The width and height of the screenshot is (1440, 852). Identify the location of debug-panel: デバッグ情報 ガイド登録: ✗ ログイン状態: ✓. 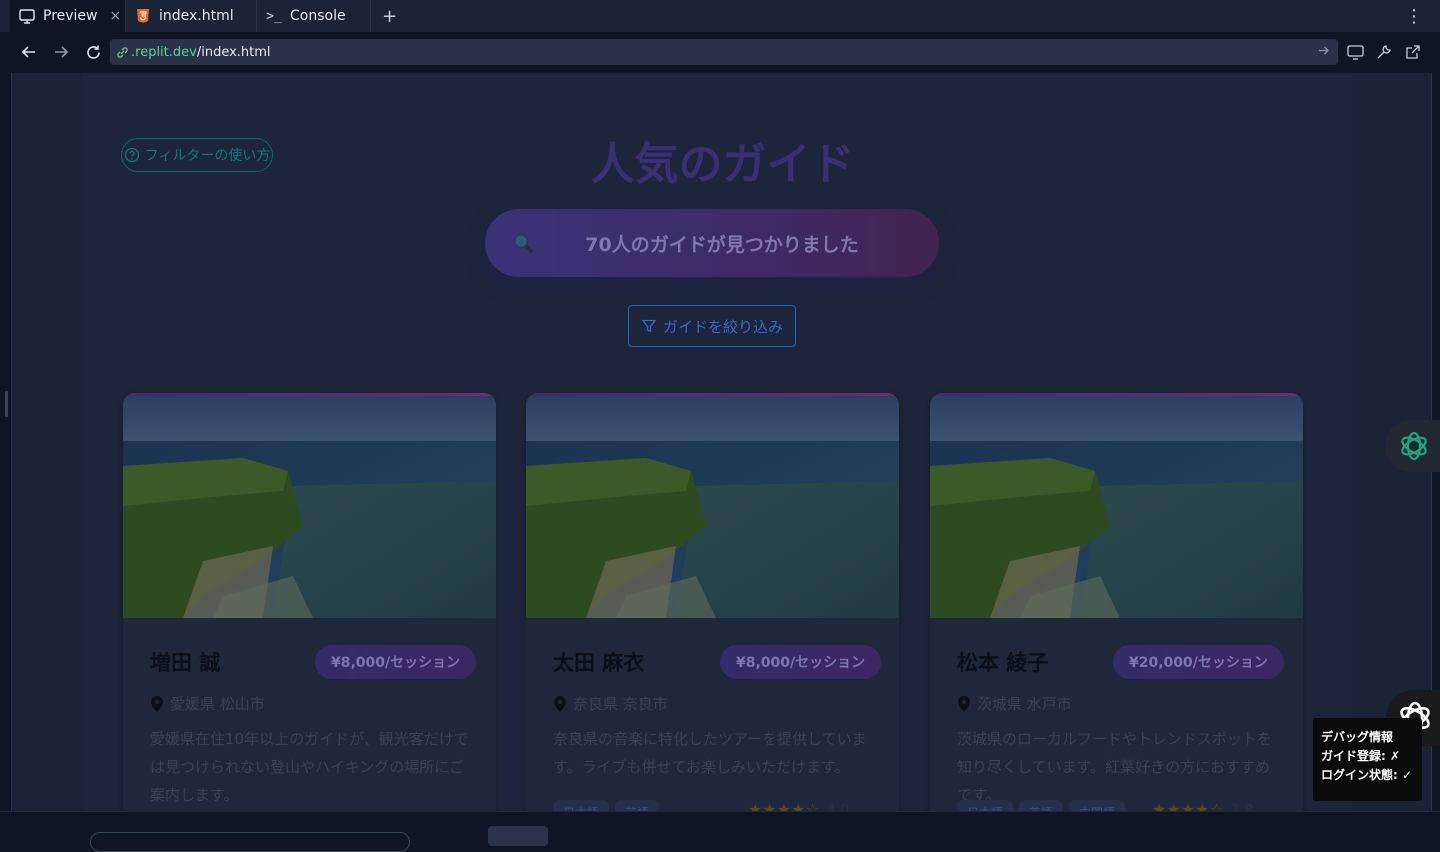
(1367, 759).